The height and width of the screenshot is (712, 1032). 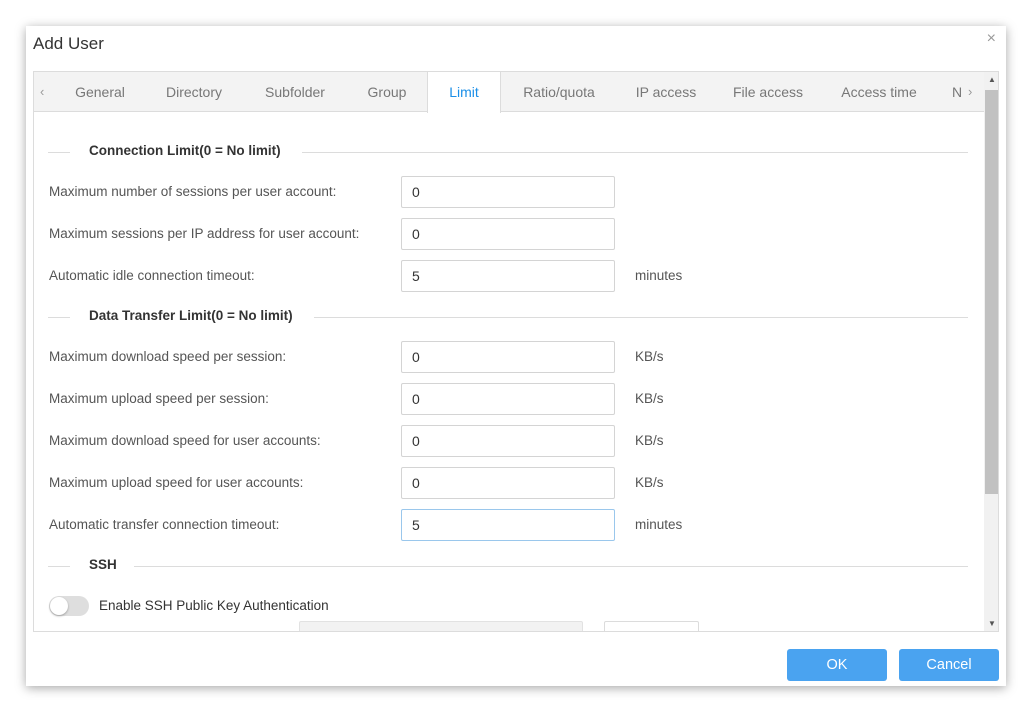 I want to click on section-data-transfer-limit: Data Transfer Limit(0 = No limit), so click(x=508, y=317).